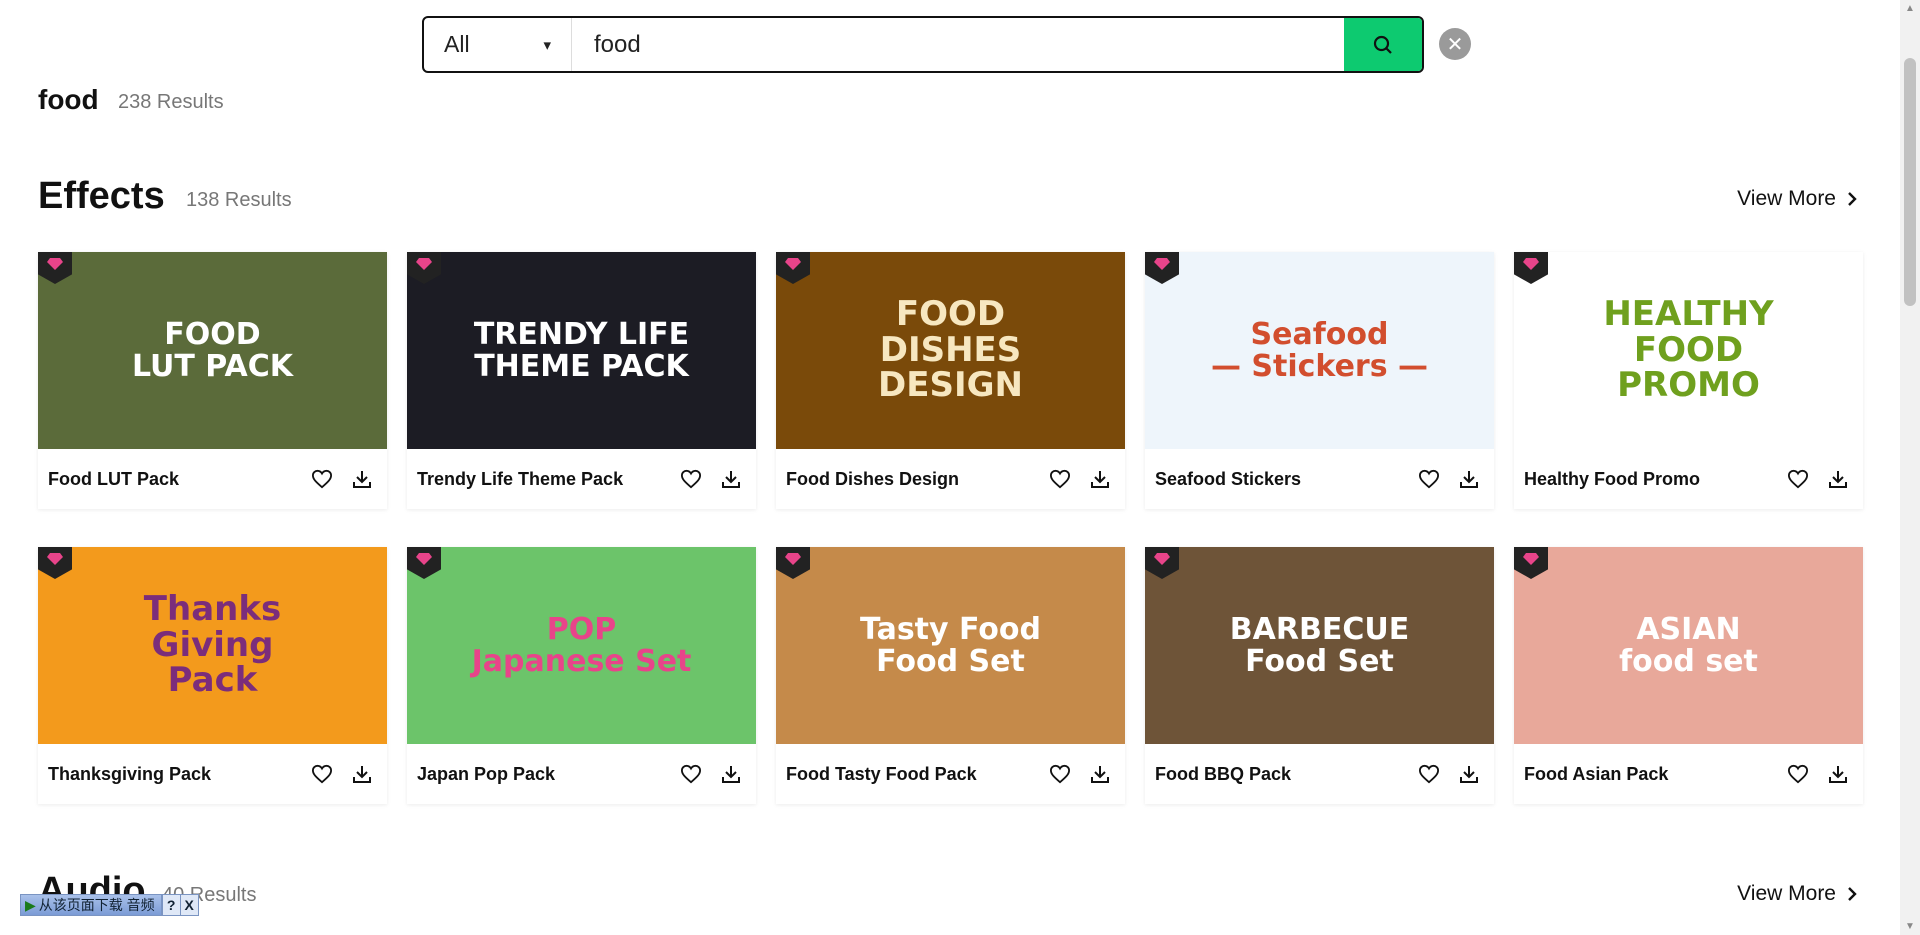  I want to click on effect-thumbnail: HEALTHY FOOD PROMO, so click(1688, 350).